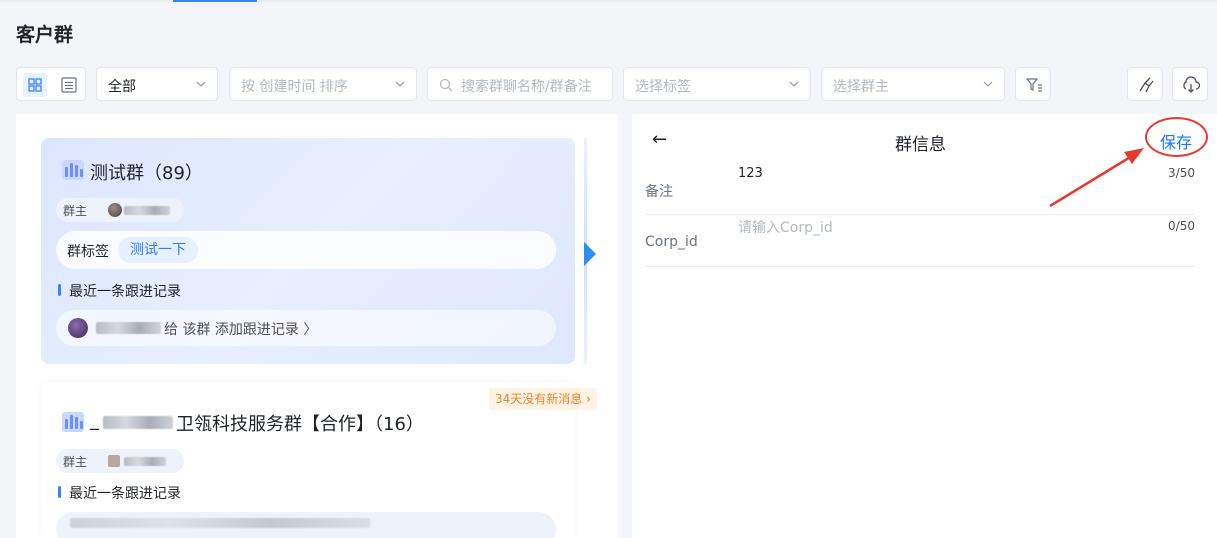 The height and width of the screenshot is (538, 1217). What do you see at coordinates (241, 330) in the screenshot?
I see `follow-record-text: 给 该群 添加跟进记录 〉` at bounding box center [241, 330].